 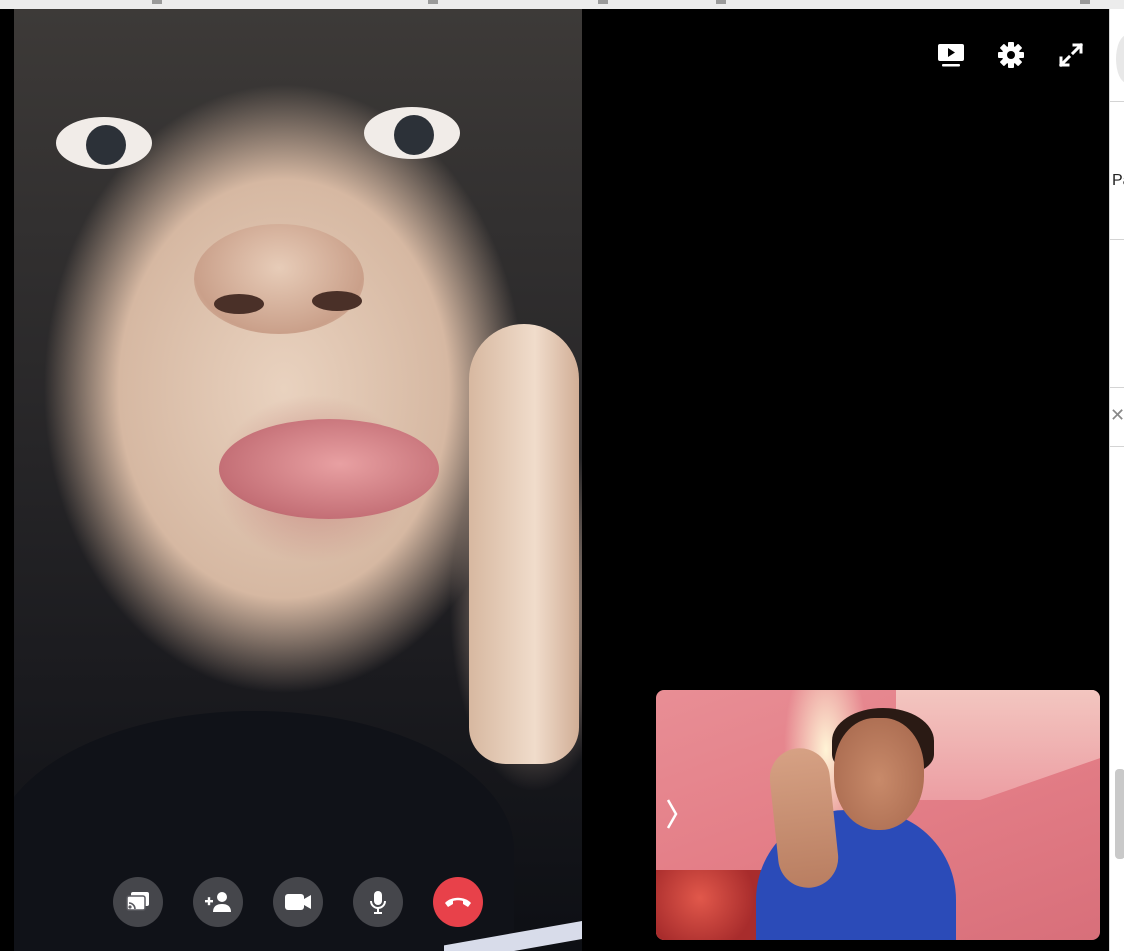 What do you see at coordinates (1116, 480) in the screenshot?
I see `side-panel-fragment: Pa ✕` at bounding box center [1116, 480].